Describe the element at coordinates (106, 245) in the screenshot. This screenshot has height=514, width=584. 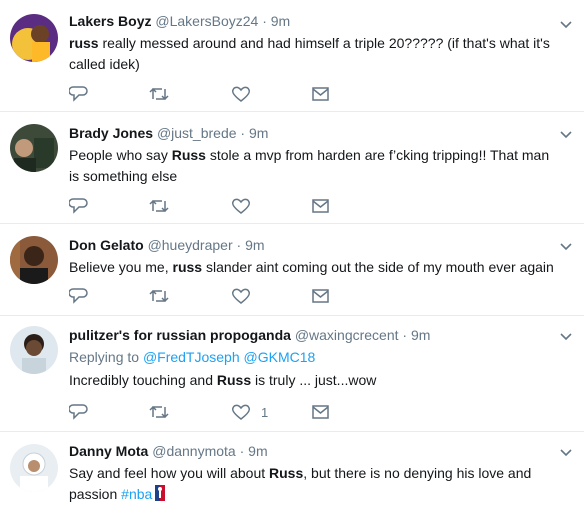
I see `display-name: Don Gelato` at that location.